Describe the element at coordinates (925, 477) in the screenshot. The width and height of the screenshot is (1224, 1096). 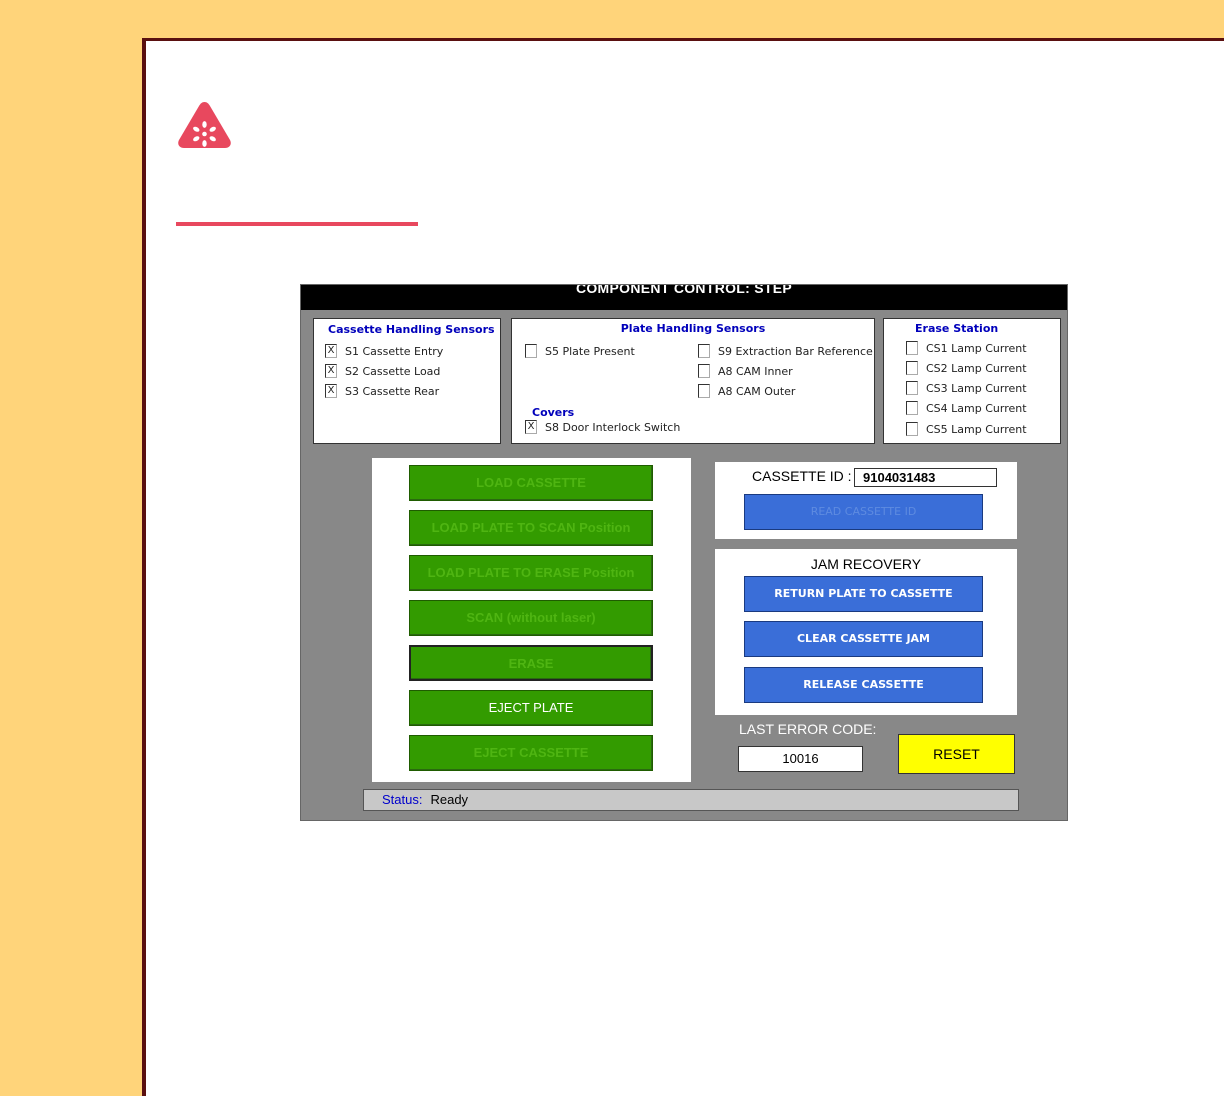
I see `cassette-id-field: 9104031483` at that location.